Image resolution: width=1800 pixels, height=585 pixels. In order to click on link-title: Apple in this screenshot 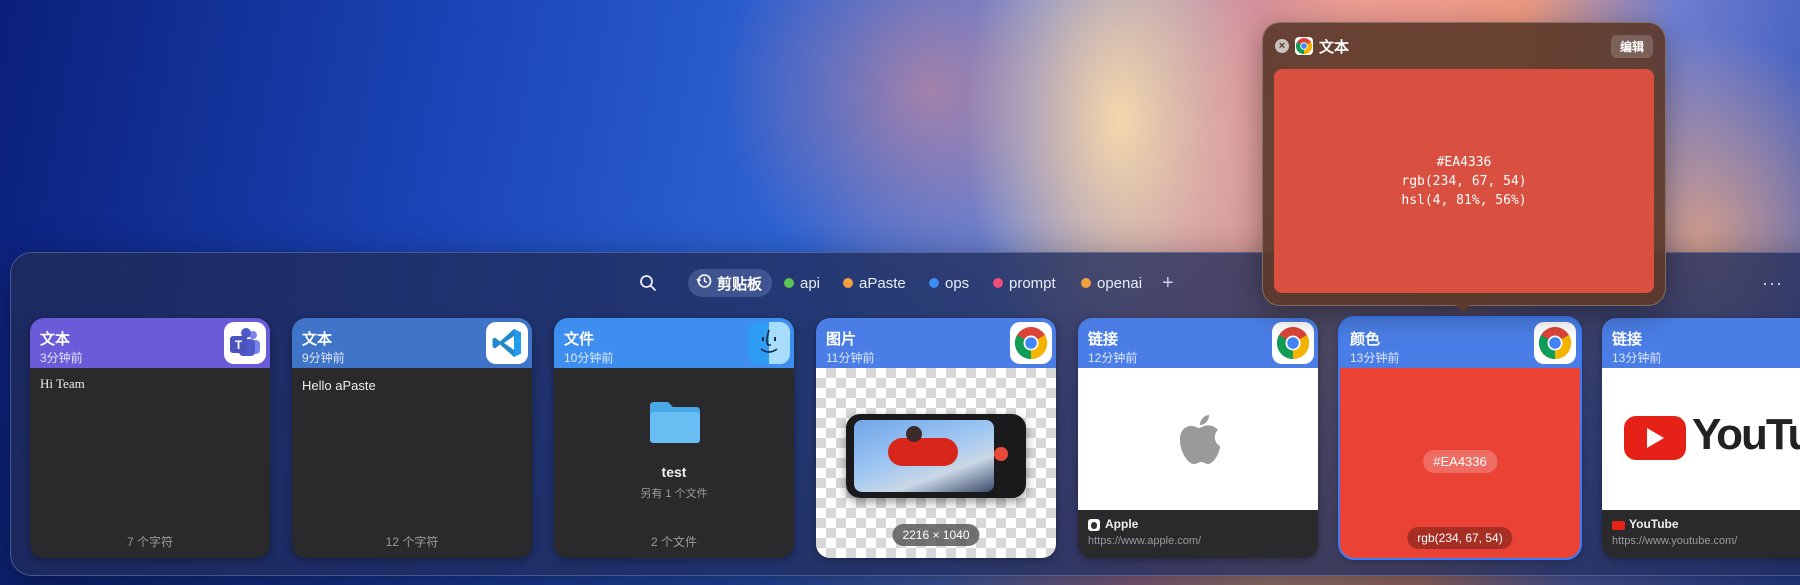, I will do `click(1122, 524)`.